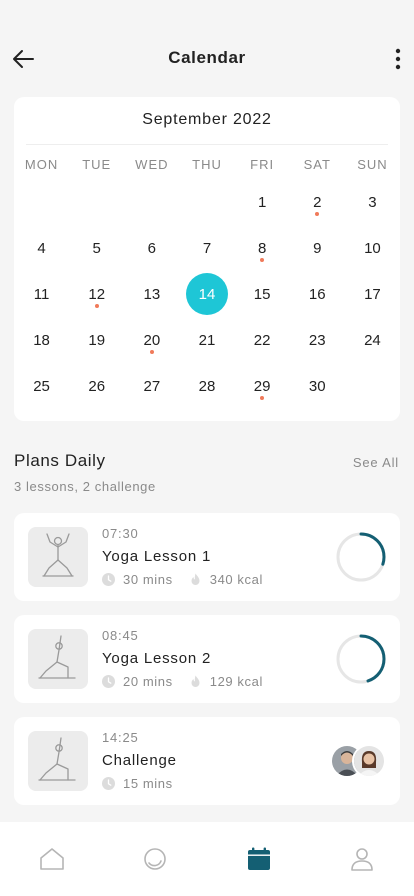 This screenshot has height=896, width=414. Describe the element at coordinates (372, 294) in the screenshot. I see `calendar-day-17: 17` at that location.